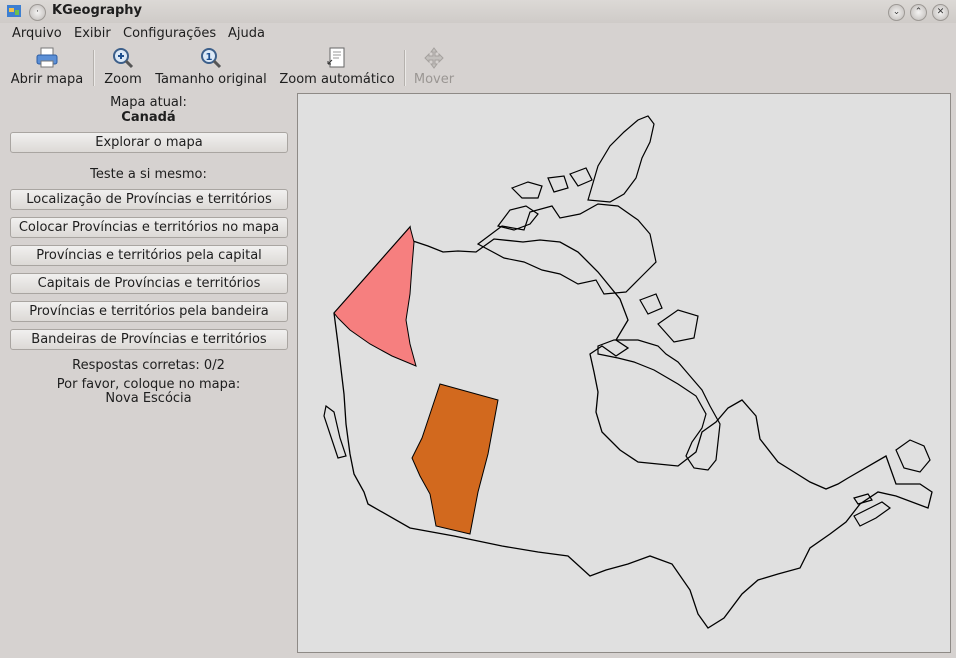 This screenshot has height=658, width=956. I want to click on original-size-label: Tamanho original, so click(211, 79).